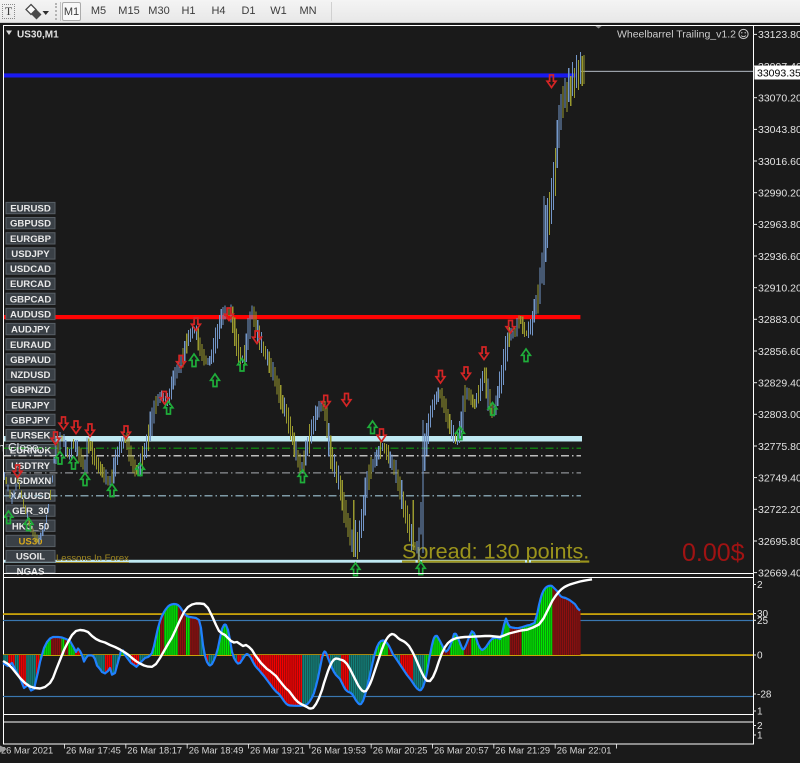 The width and height of the screenshot is (800, 763). What do you see at coordinates (779, 478) in the screenshot?
I see `svg-text: 32749.40` at bounding box center [779, 478].